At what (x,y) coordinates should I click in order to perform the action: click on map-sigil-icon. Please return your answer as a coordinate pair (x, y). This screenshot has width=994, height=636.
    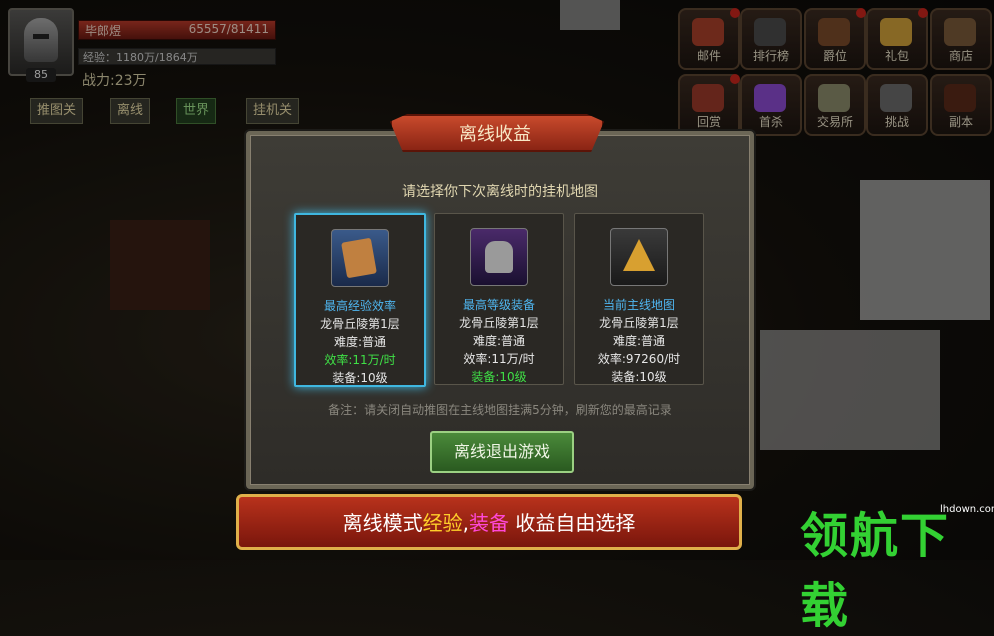
    Looking at the image, I should click on (639, 257).